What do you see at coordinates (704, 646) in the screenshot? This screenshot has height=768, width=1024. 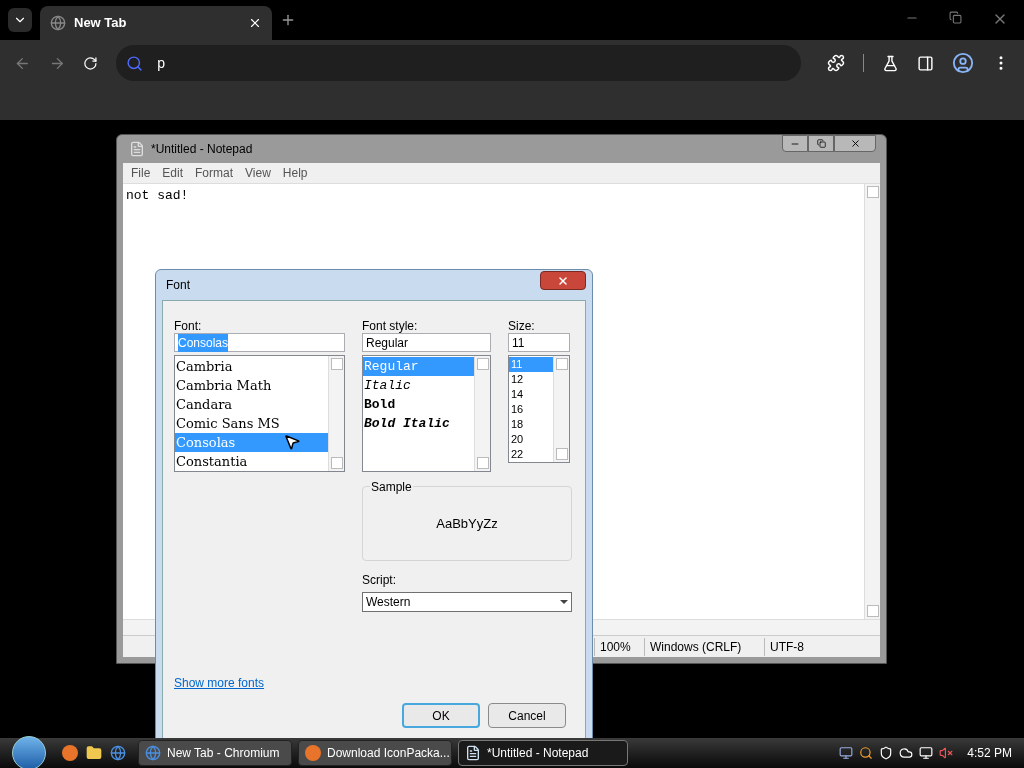 I see `status-text: Windows (CRLF)` at bounding box center [704, 646].